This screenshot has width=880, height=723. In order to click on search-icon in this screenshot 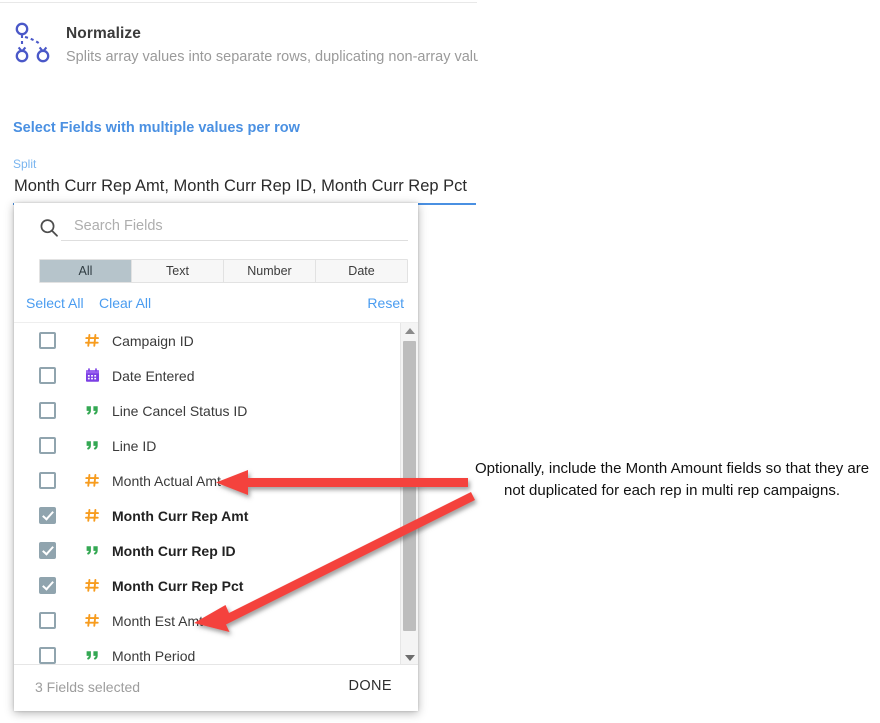, I will do `click(49, 228)`.